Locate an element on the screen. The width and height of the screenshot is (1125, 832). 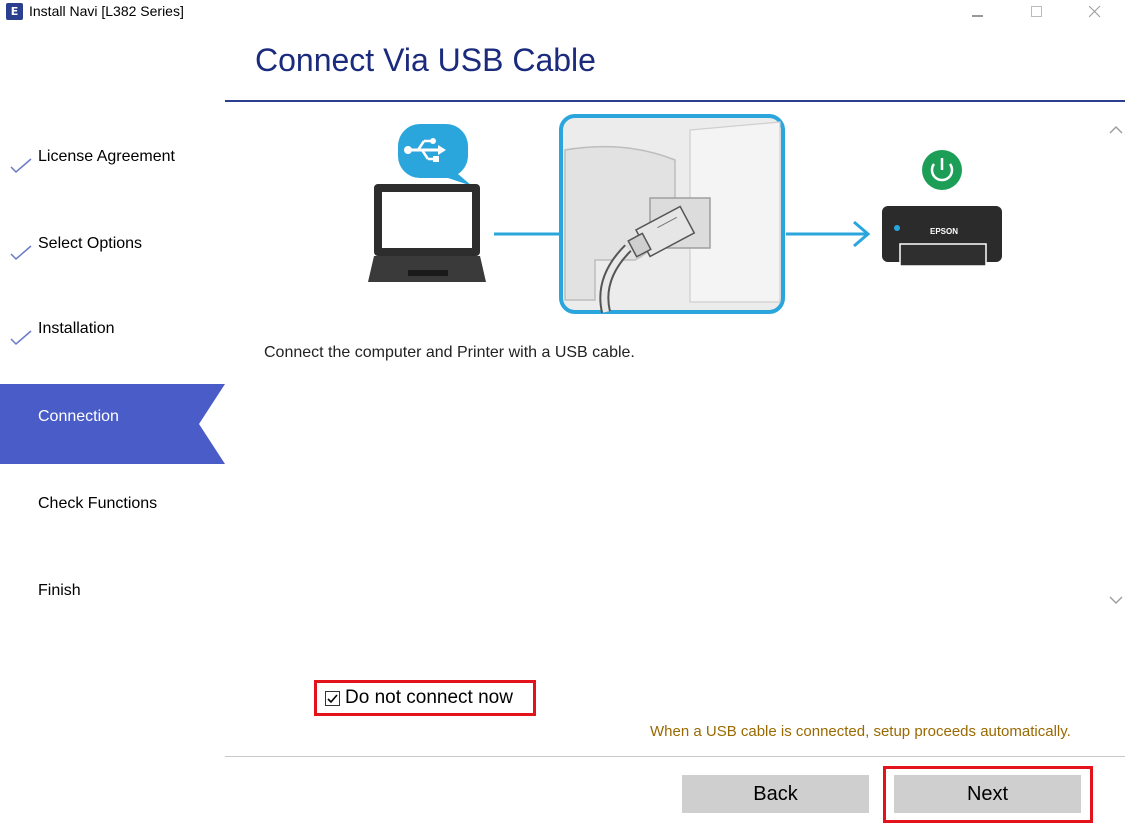
printer-icon: EPSON is located at coordinates (942, 236).